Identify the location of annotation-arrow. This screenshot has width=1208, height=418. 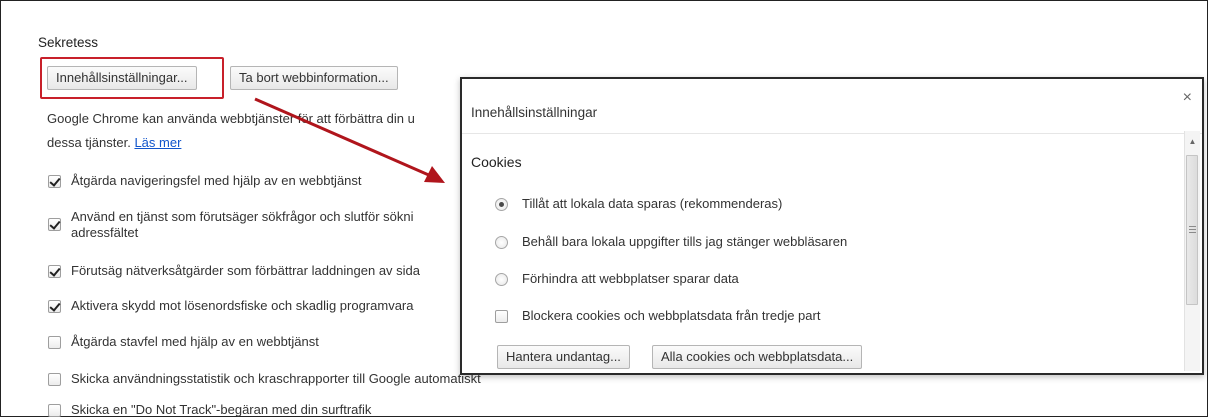
(349, 140).